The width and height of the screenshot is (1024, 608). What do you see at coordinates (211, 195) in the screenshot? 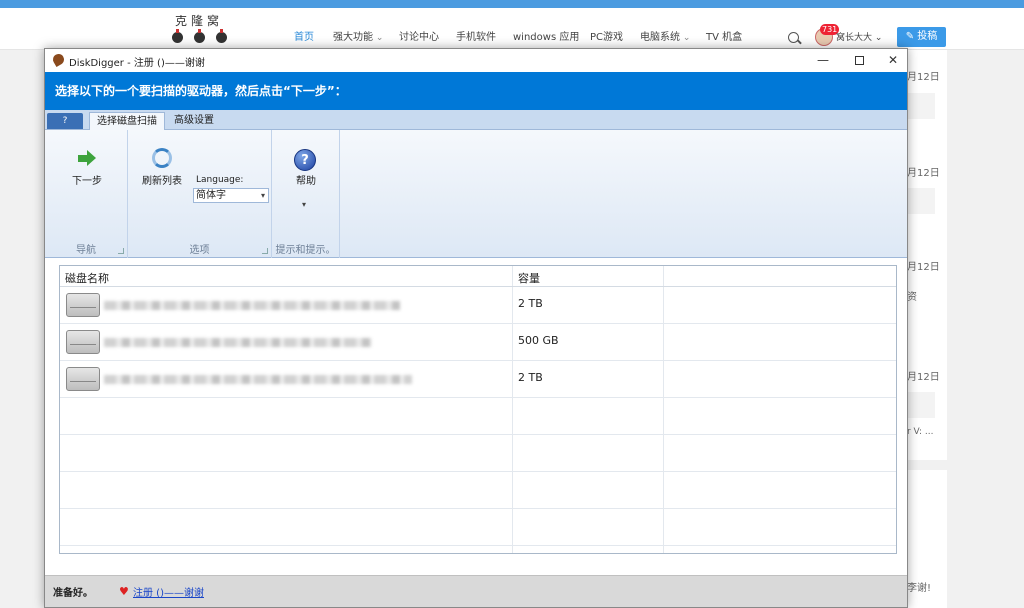
I see `language-value: 简体字` at bounding box center [211, 195].